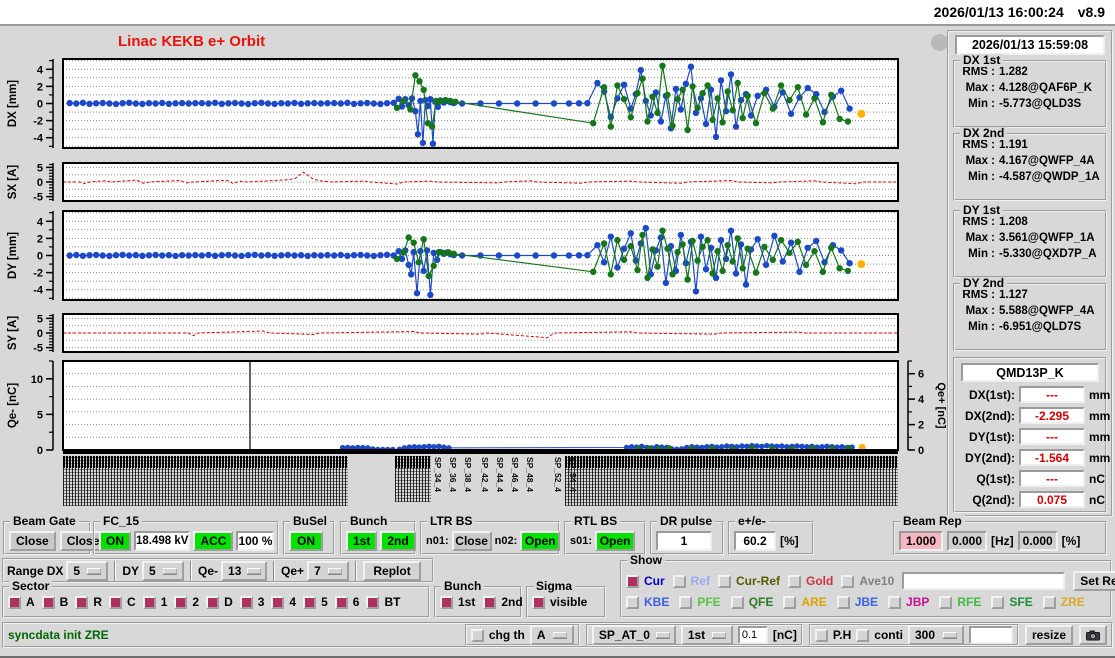  I want to click on screenshot-button, so click(1093, 635).